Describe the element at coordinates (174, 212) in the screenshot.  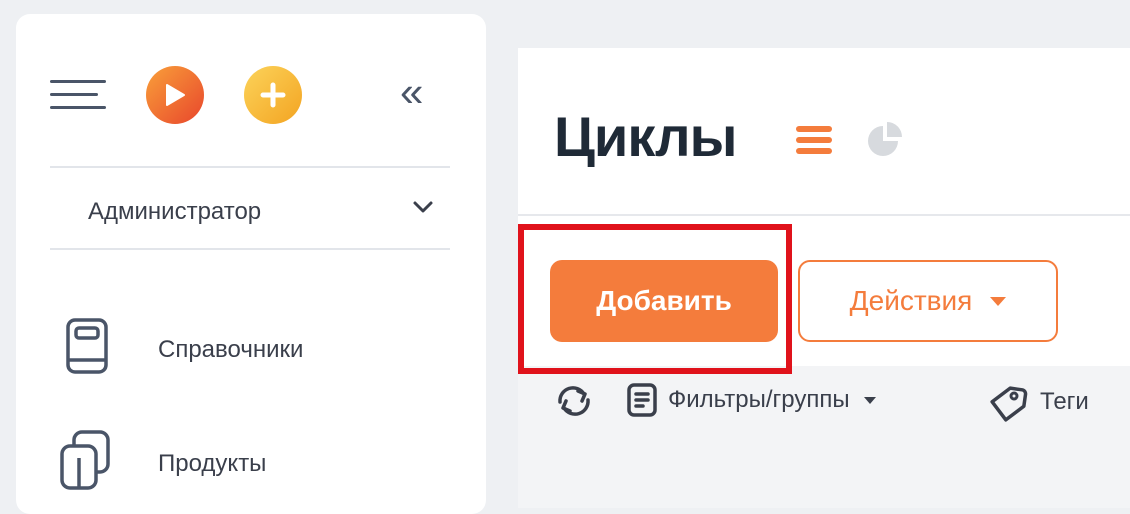
I see `role-selector-label: Администратор` at that location.